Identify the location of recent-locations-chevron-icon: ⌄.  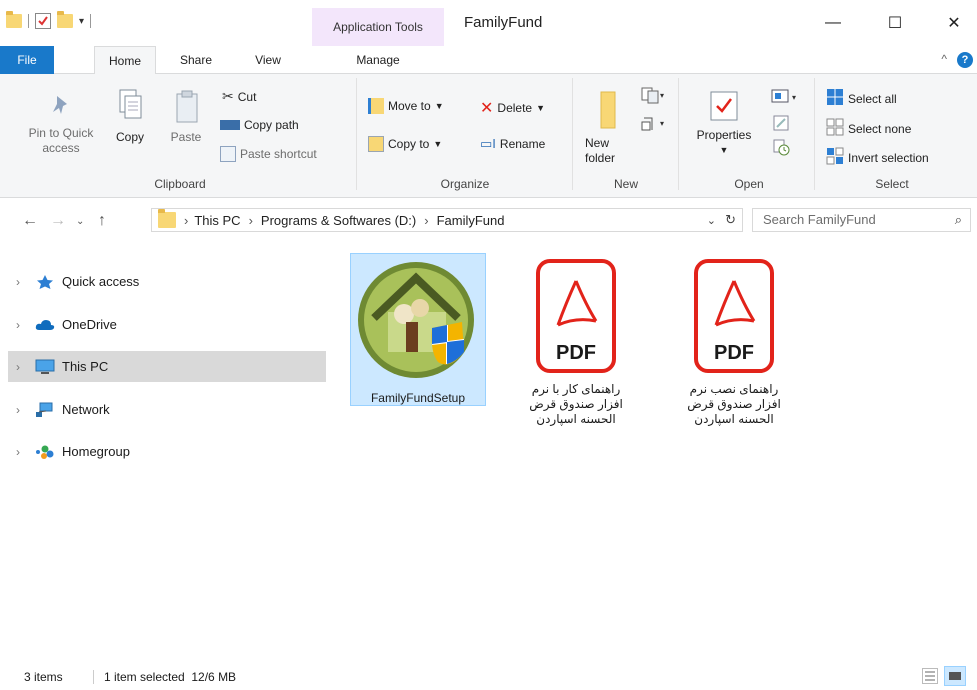
(80, 221).